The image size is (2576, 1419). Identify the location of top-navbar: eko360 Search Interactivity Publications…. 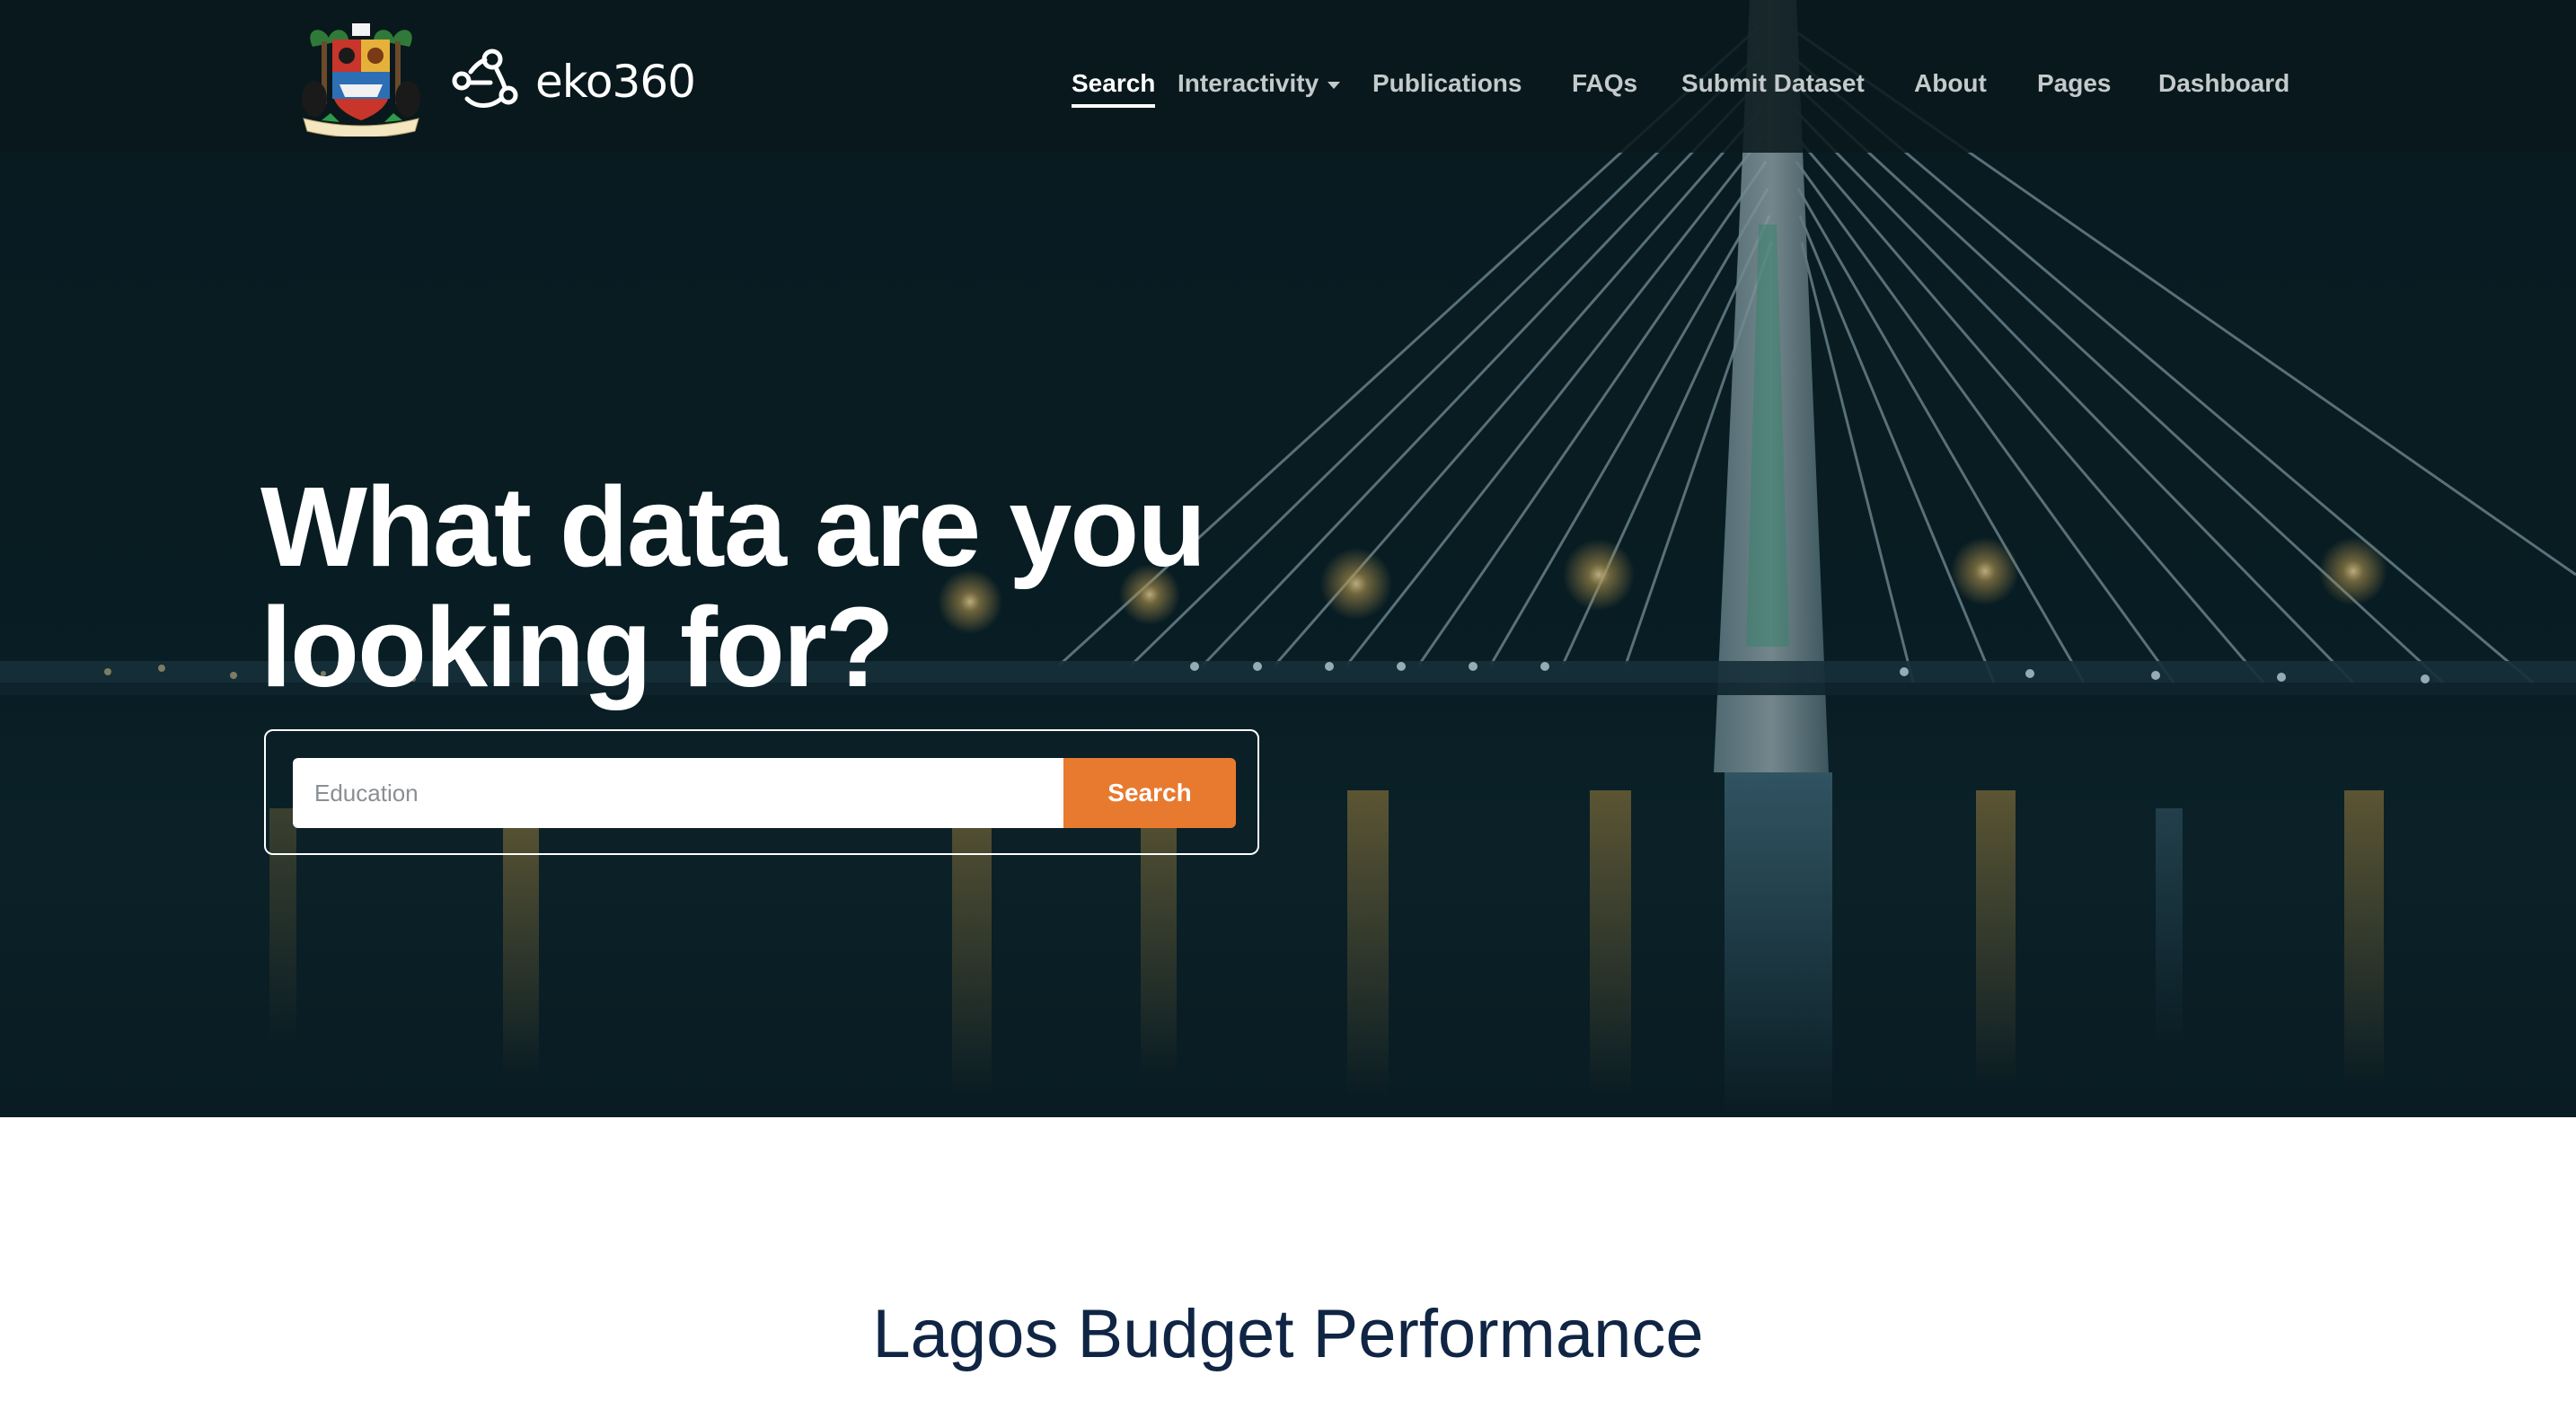
(1288, 77).